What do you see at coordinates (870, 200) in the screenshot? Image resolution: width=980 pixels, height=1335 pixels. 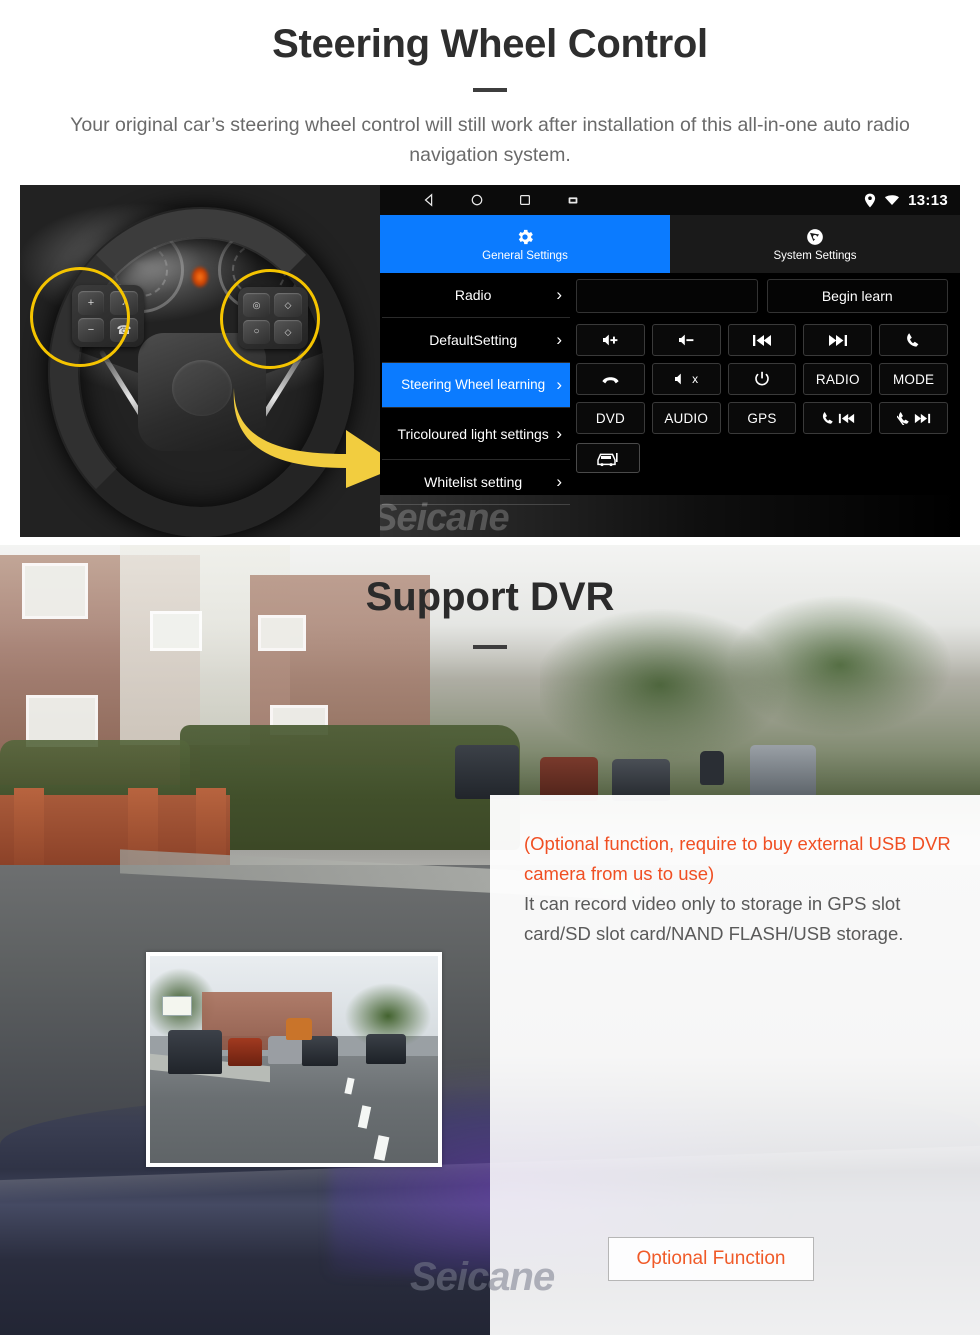 I see `location-pin-icon` at bounding box center [870, 200].